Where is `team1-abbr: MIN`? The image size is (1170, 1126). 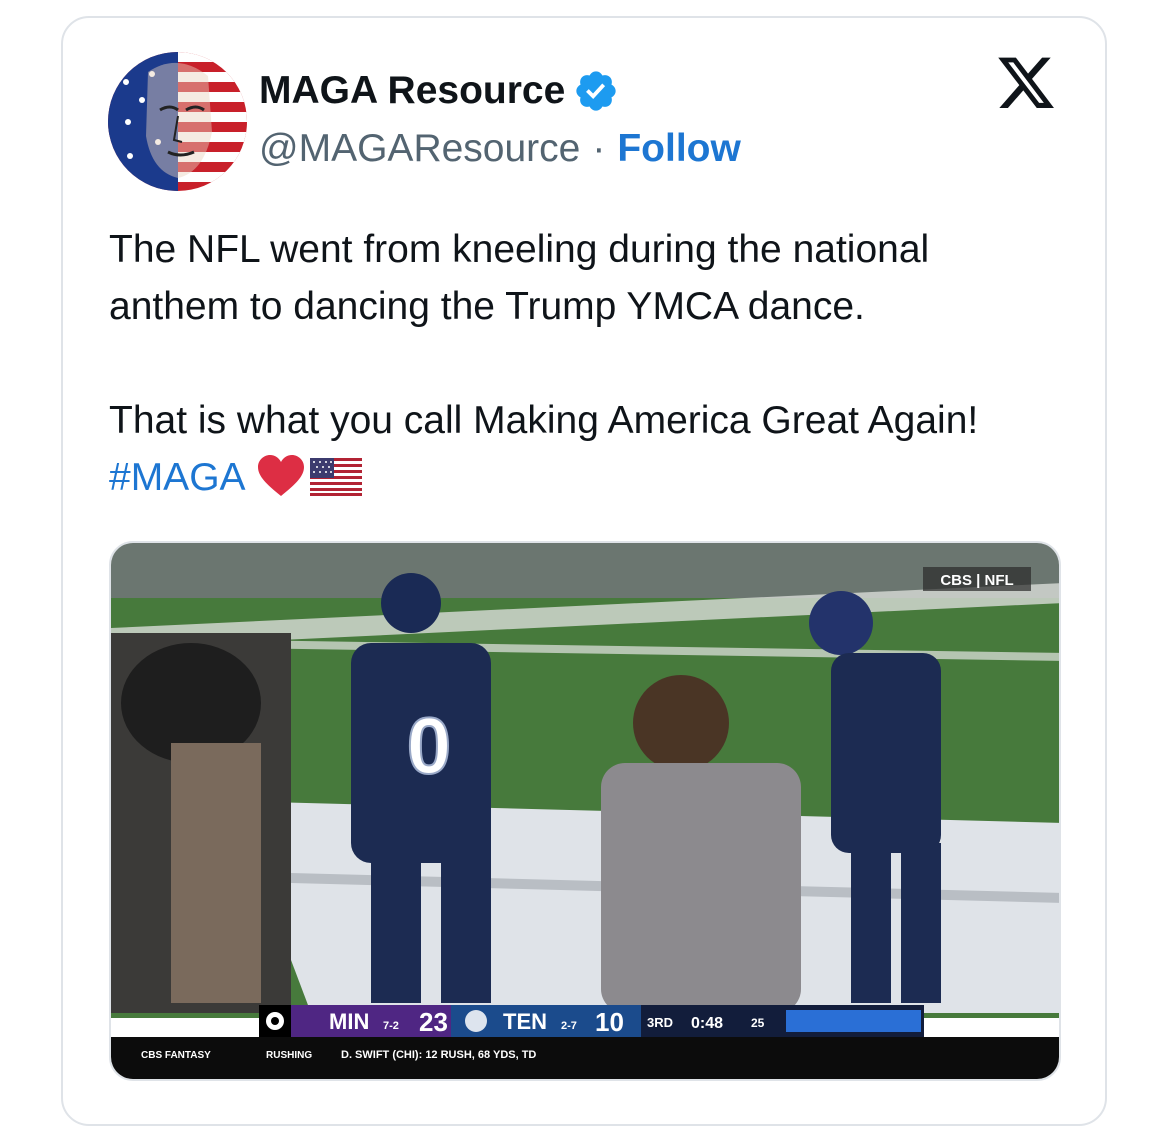 team1-abbr: MIN is located at coordinates (349, 1021).